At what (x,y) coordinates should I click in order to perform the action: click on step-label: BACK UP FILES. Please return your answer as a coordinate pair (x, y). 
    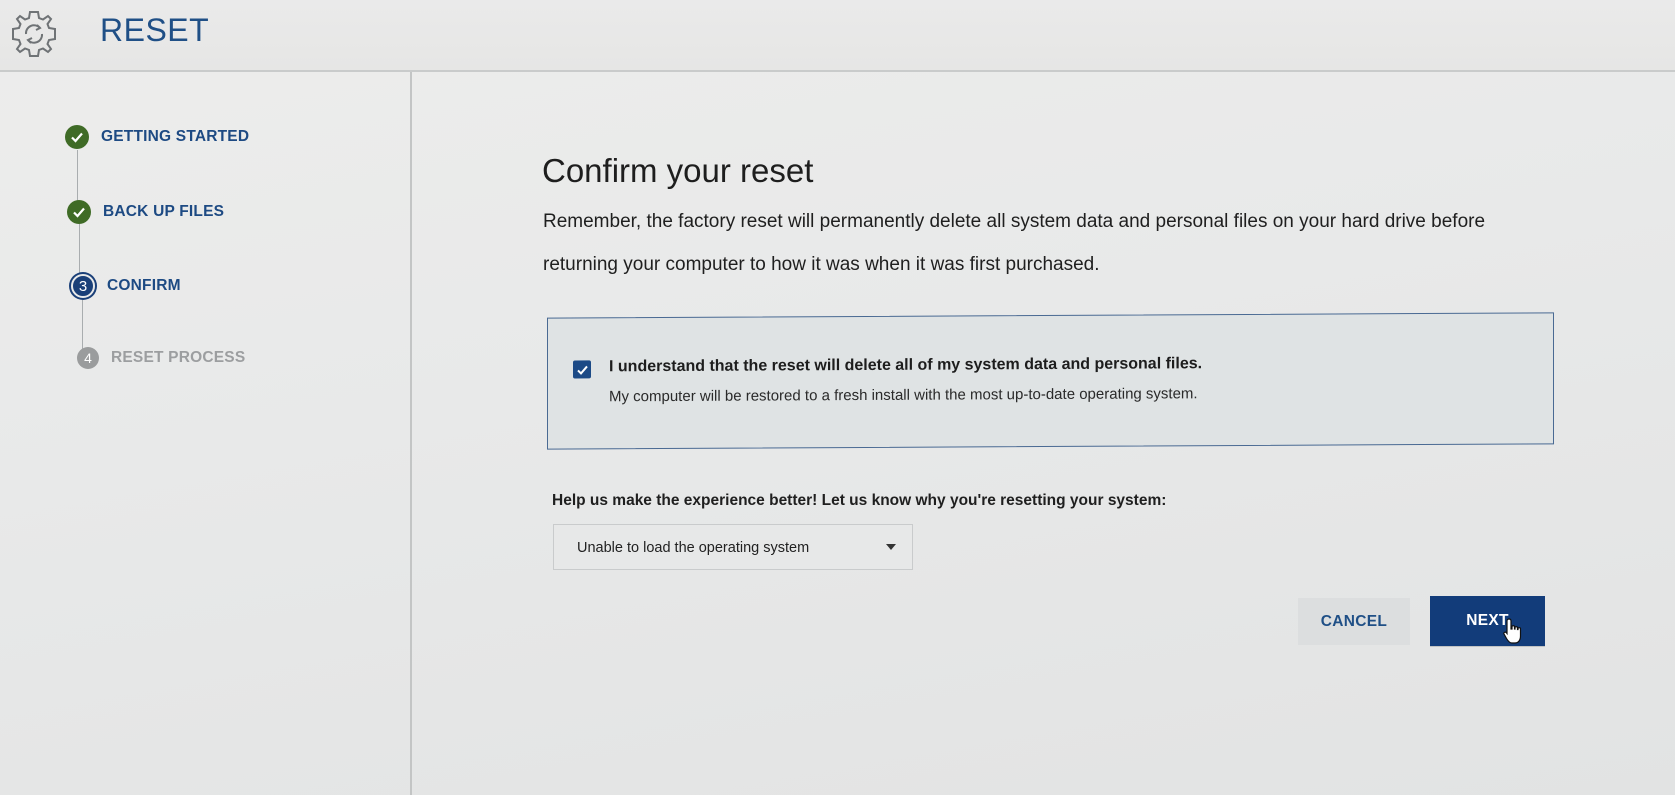
    Looking at the image, I should click on (164, 211).